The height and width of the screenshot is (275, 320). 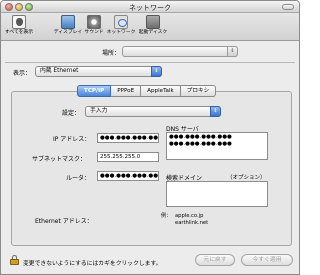 I want to click on subnet-mask-label: サブネットマスク：, so click(x=59, y=159).